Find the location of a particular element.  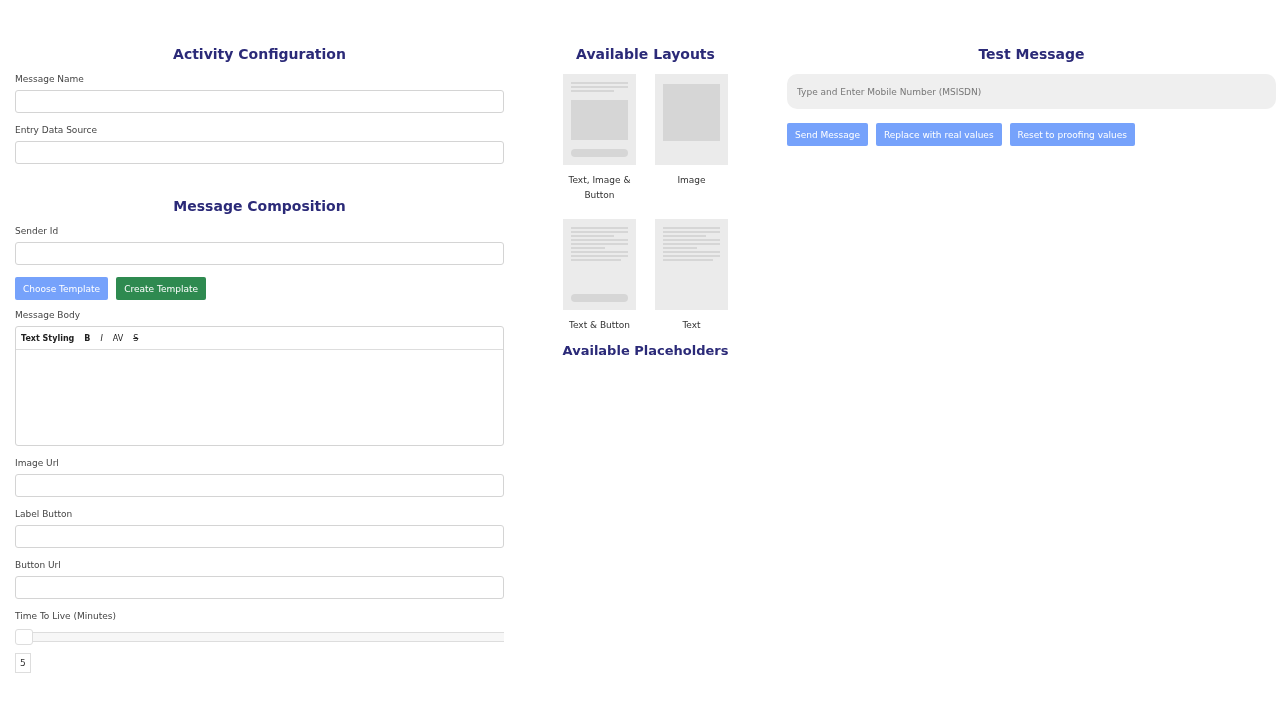

slider-value: 5 is located at coordinates (23, 663).